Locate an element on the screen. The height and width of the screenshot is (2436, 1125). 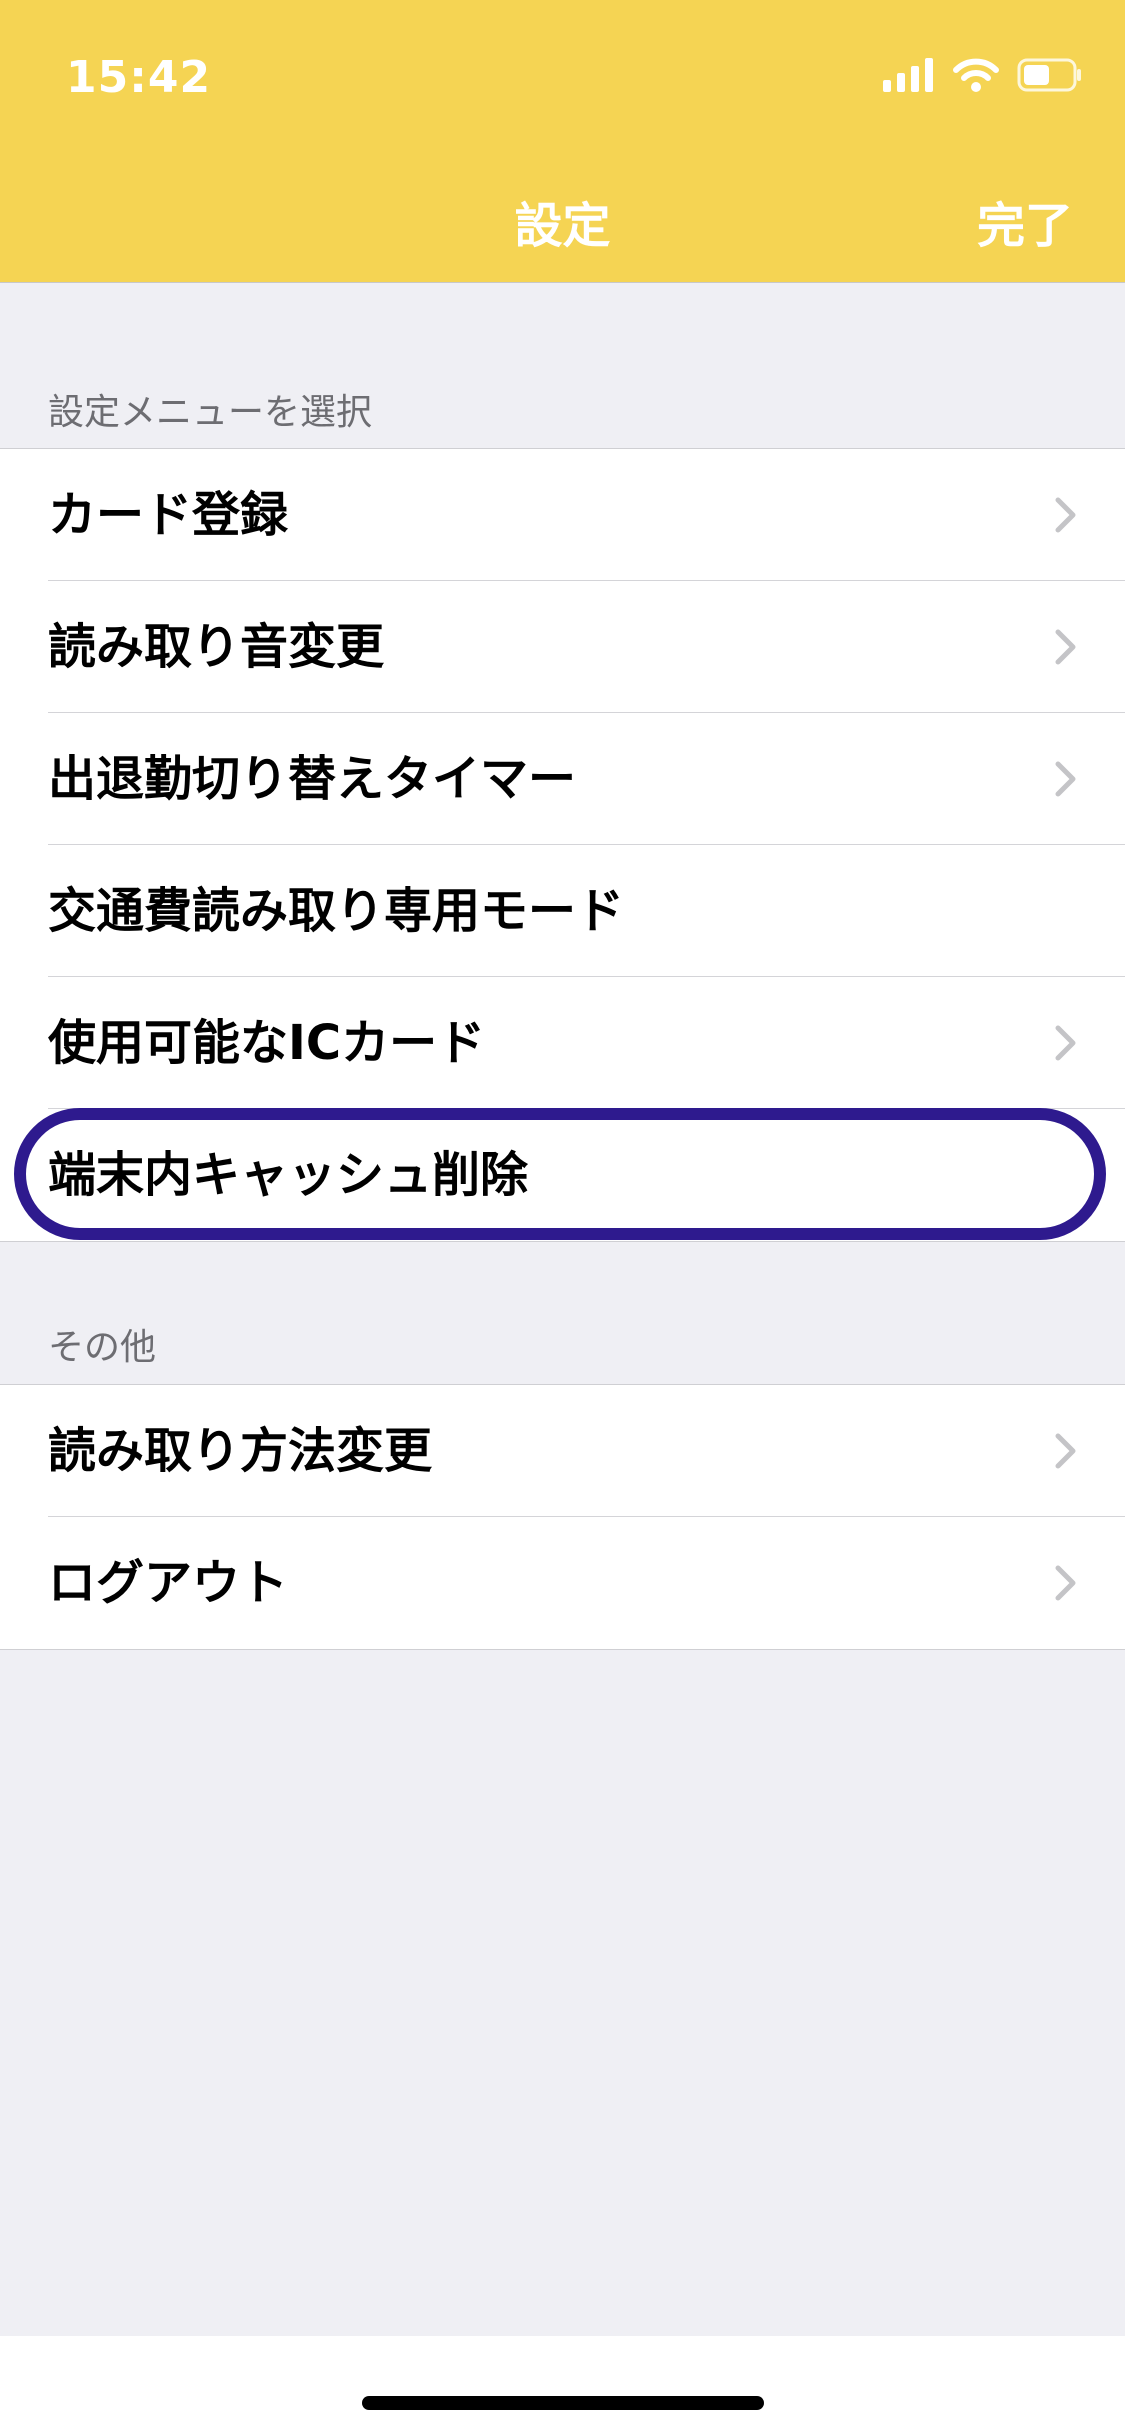
menu-item-logout: ログアウト is located at coordinates (562, 1583).